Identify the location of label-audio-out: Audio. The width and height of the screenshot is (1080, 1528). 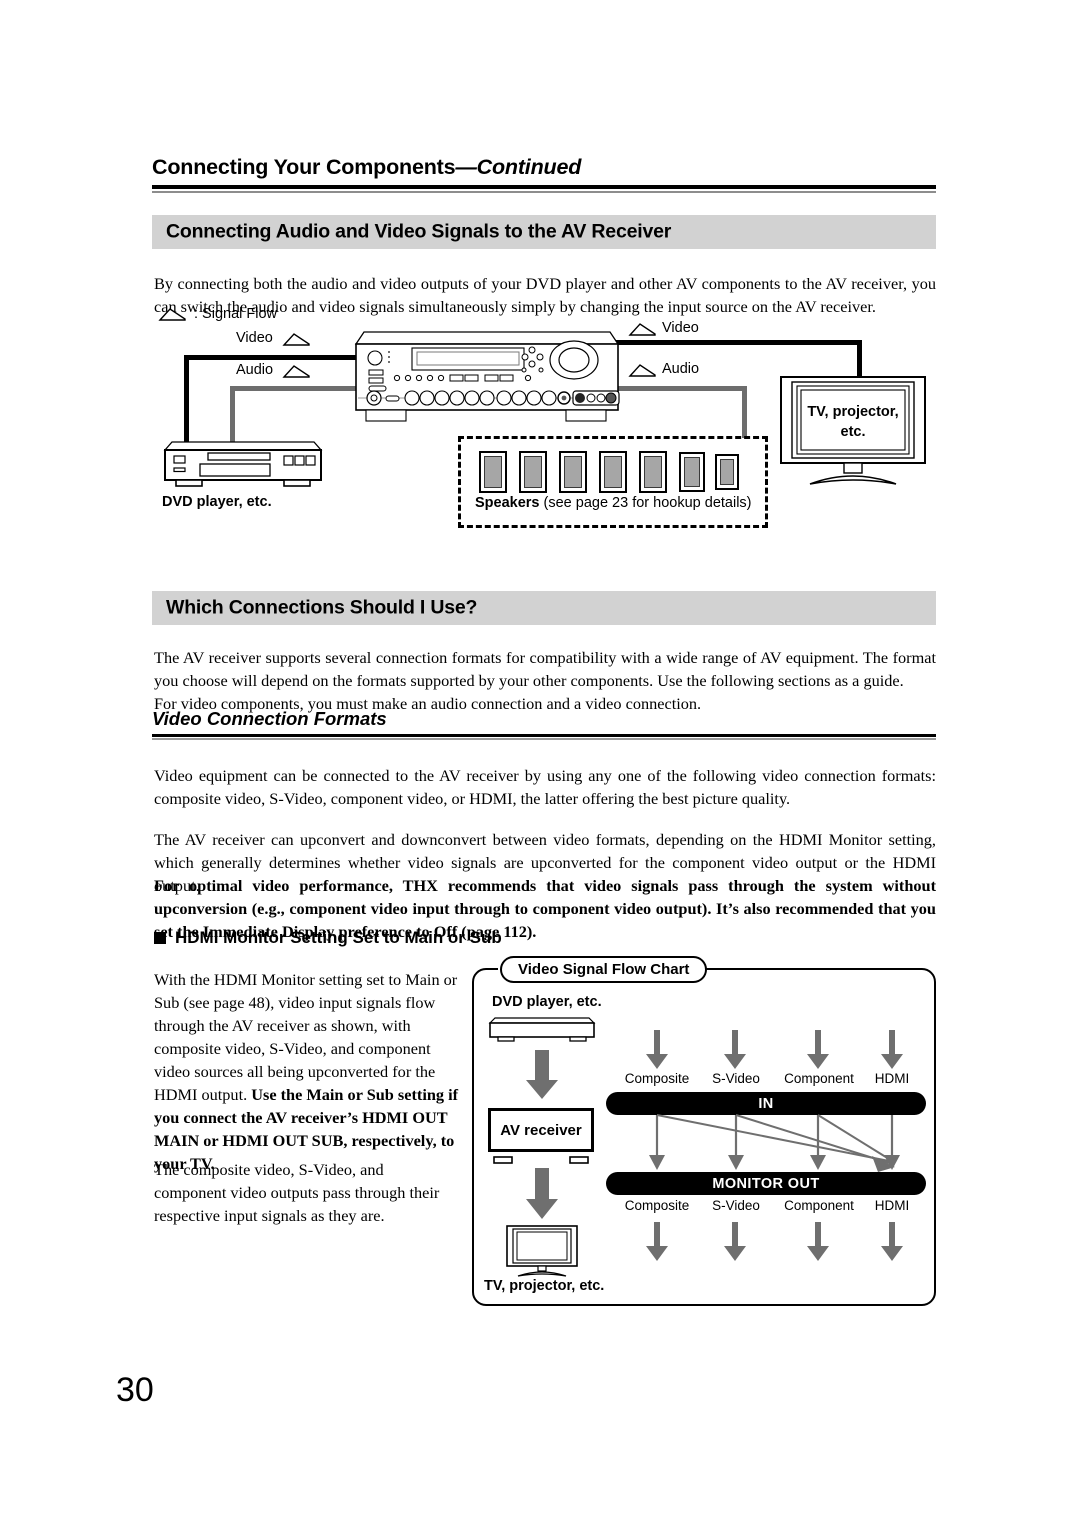
(681, 369).